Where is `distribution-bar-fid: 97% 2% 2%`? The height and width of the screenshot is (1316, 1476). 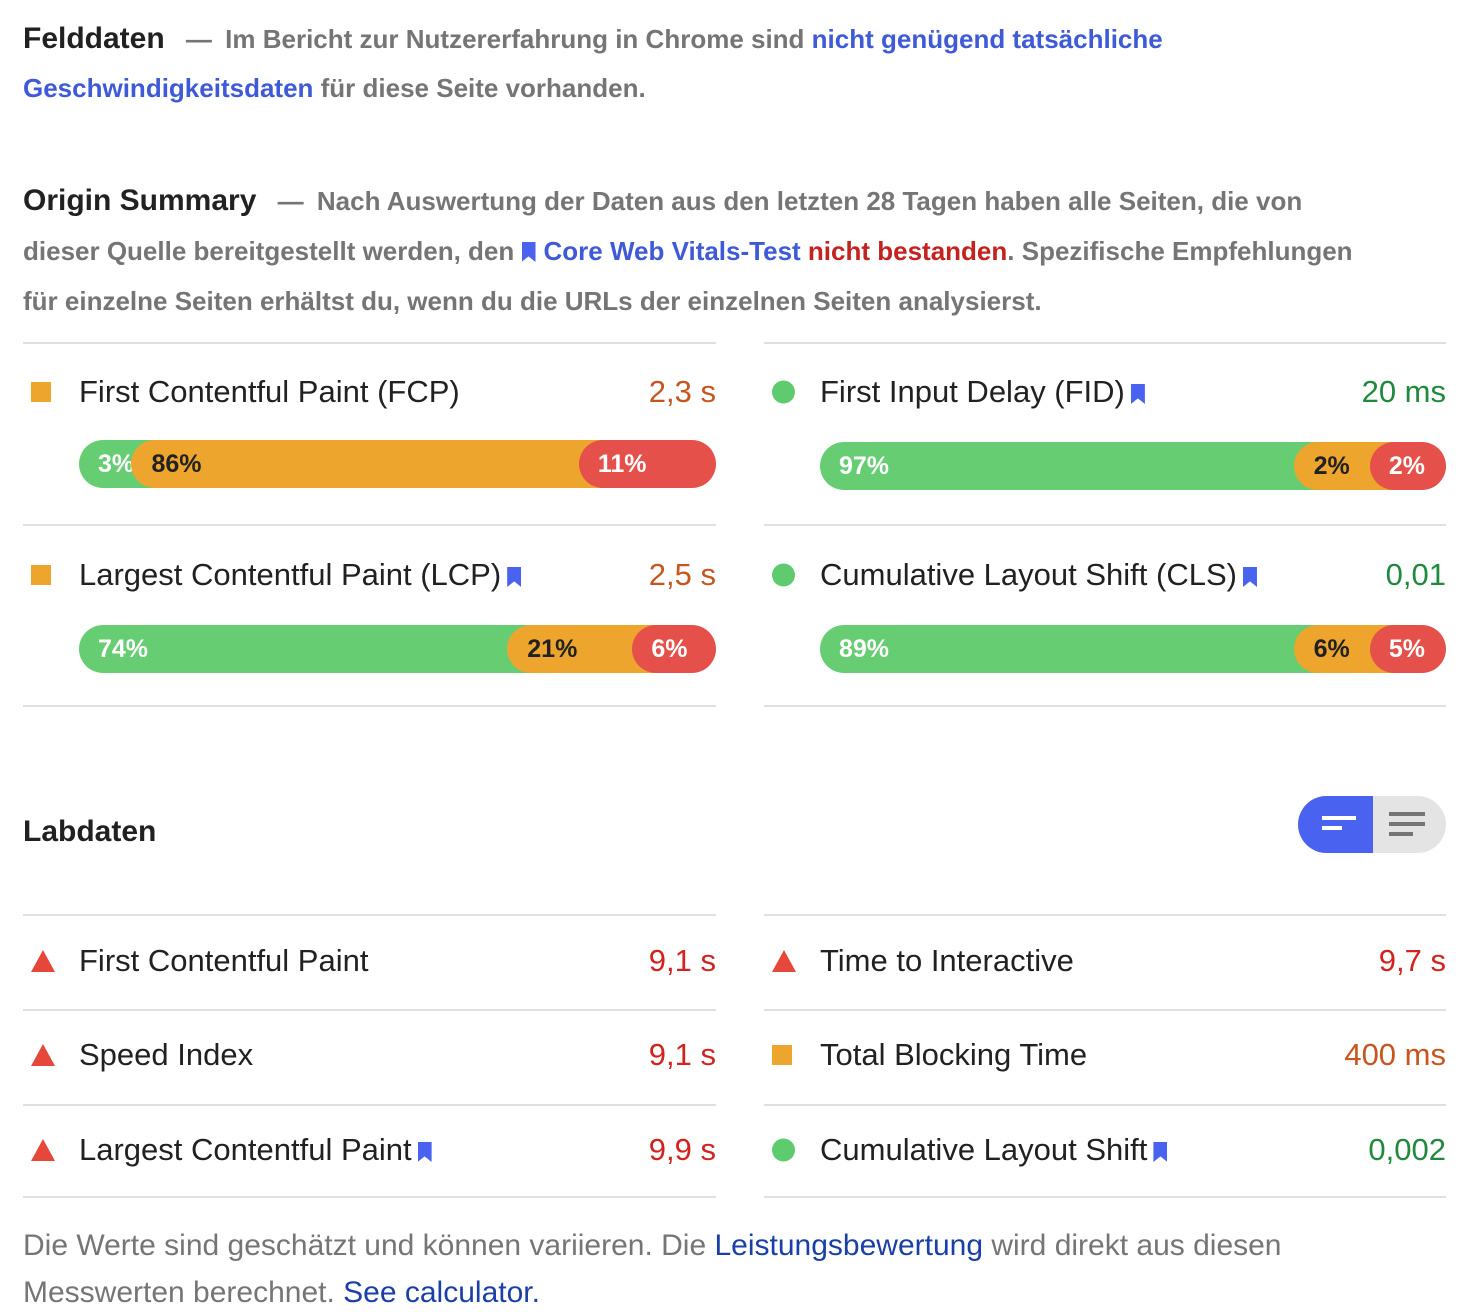 distribution-bar-fid: 97% 2% 2% is located at coordinates (1133, 466).